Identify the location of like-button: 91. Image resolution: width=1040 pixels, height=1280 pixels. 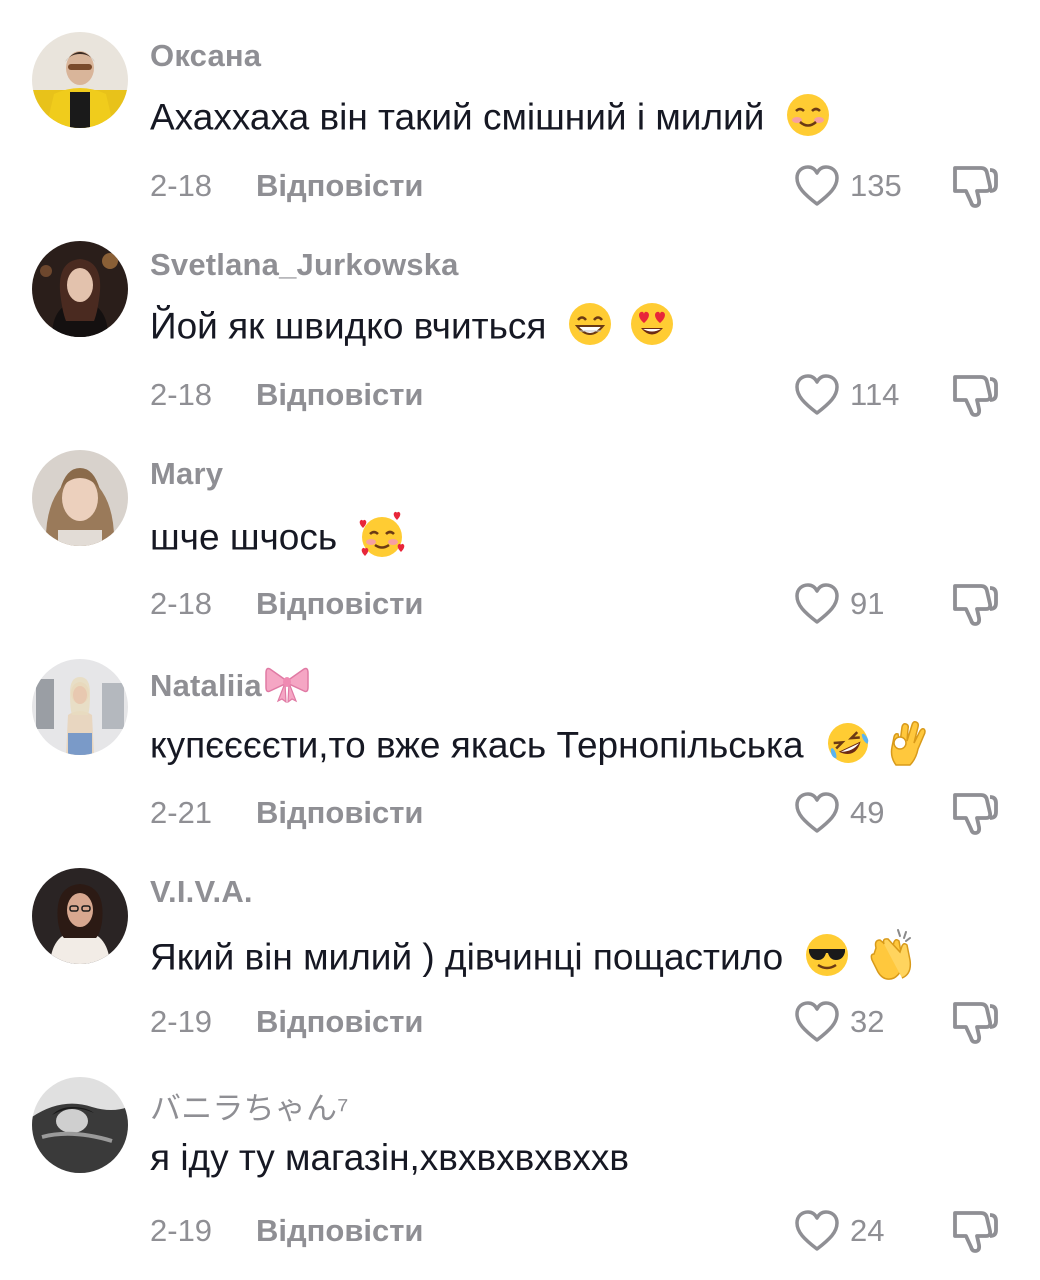
(839, 604).